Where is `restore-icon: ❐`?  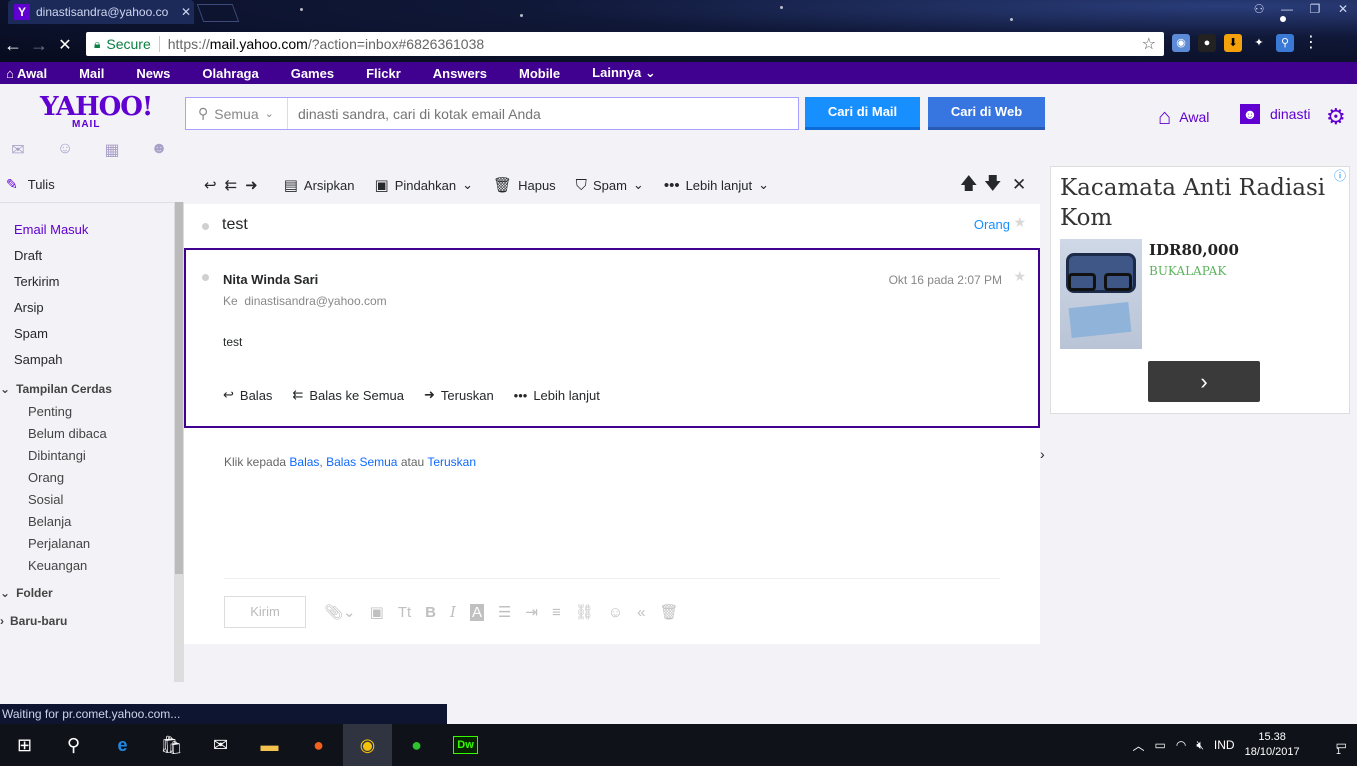
restore-icon: ❐ is located at coordinates (1315, 9).